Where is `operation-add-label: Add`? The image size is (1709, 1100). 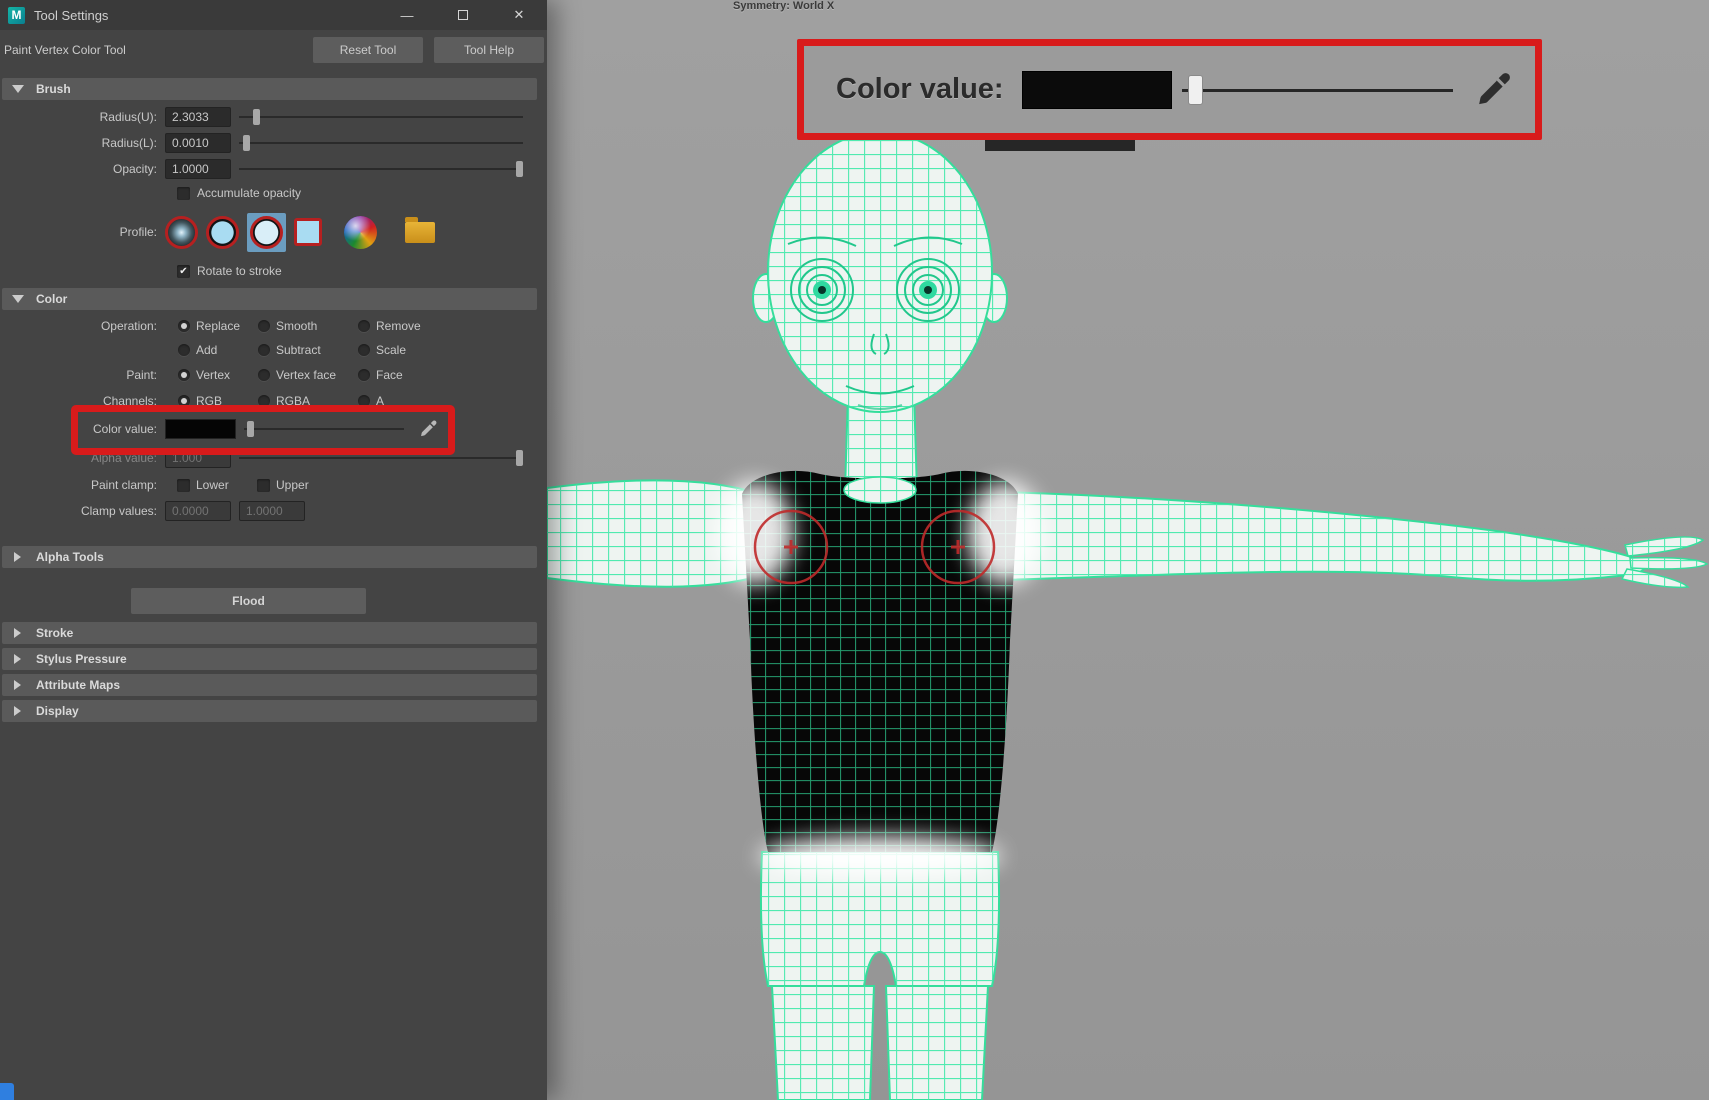
operation-add-label: Add is located at coordinates (207, 350).